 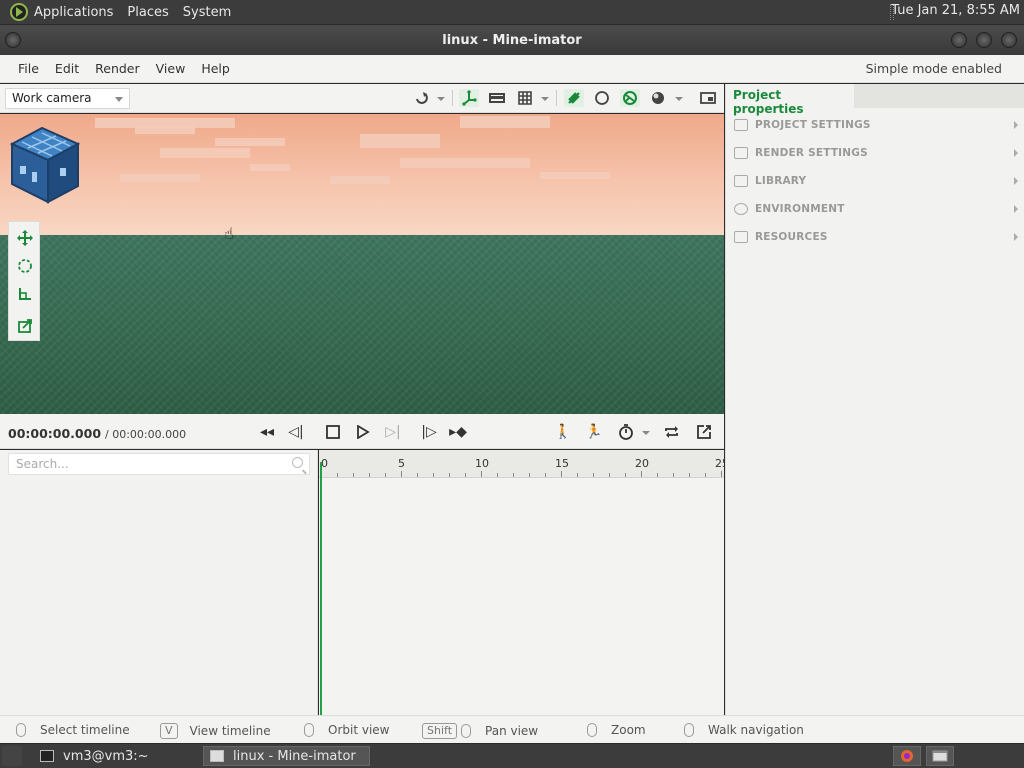 What do you see at coordinates (626, 432) in the screenshot?
I see `timer-icon` at bounding box center [626, 432].